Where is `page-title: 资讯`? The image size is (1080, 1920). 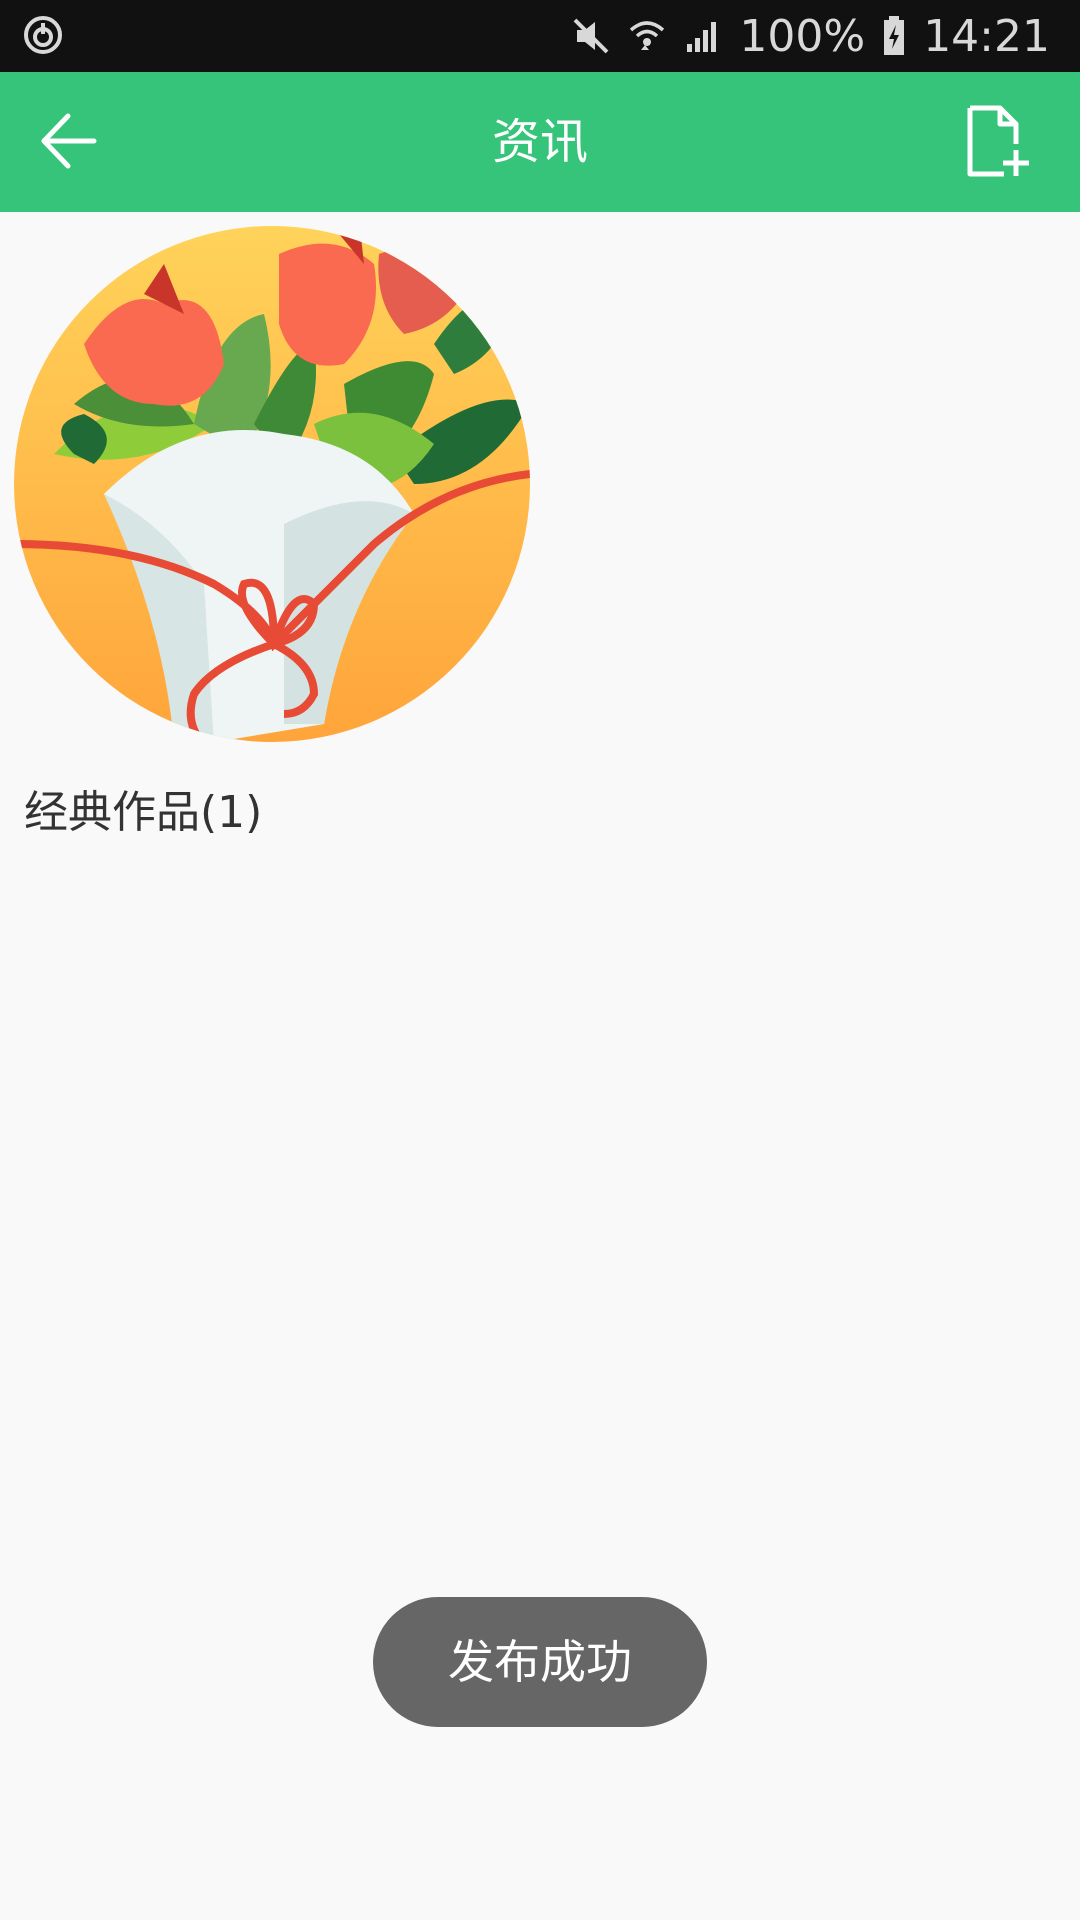 page-title: 资讯 is located at coordinates (539, 142).